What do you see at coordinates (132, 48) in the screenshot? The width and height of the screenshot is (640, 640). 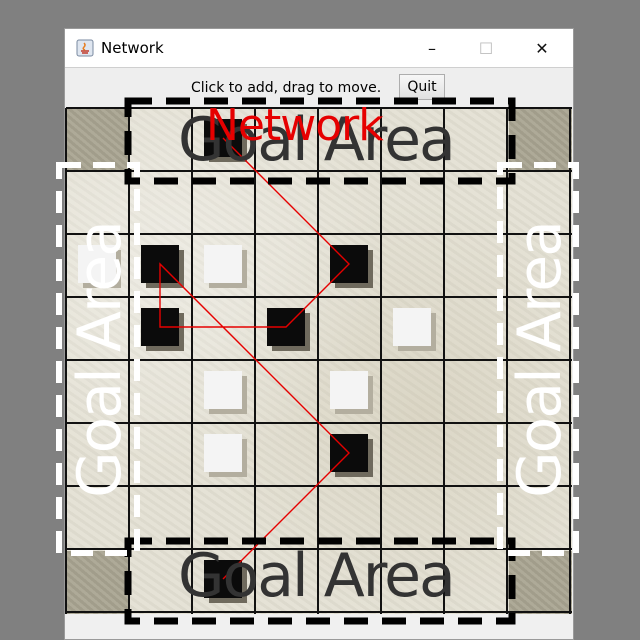 I see `window-title: Network` at bounding box center [132, 48].